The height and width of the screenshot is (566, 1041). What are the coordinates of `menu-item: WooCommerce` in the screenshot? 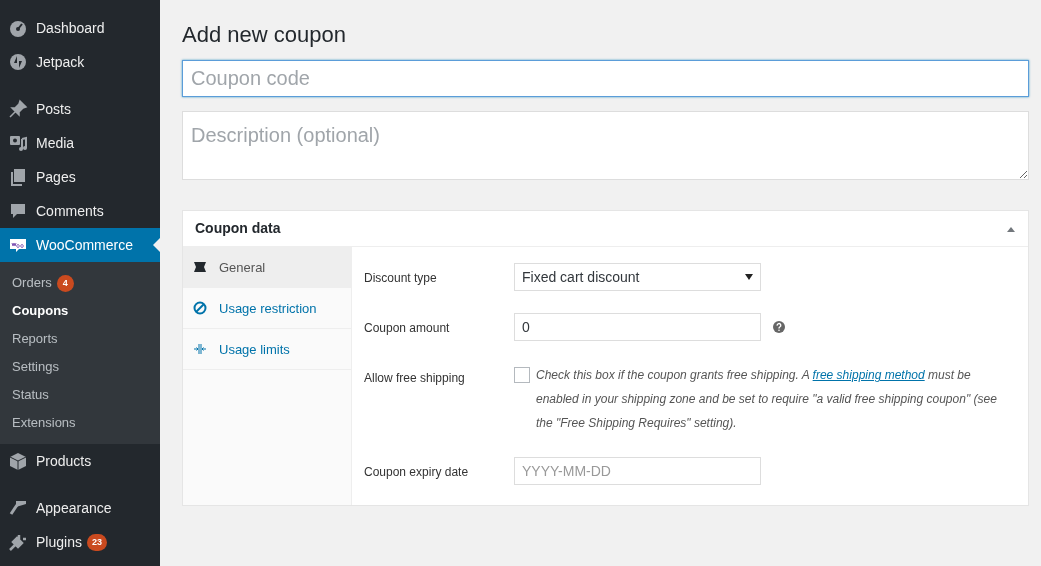 It's located at (80, 245).